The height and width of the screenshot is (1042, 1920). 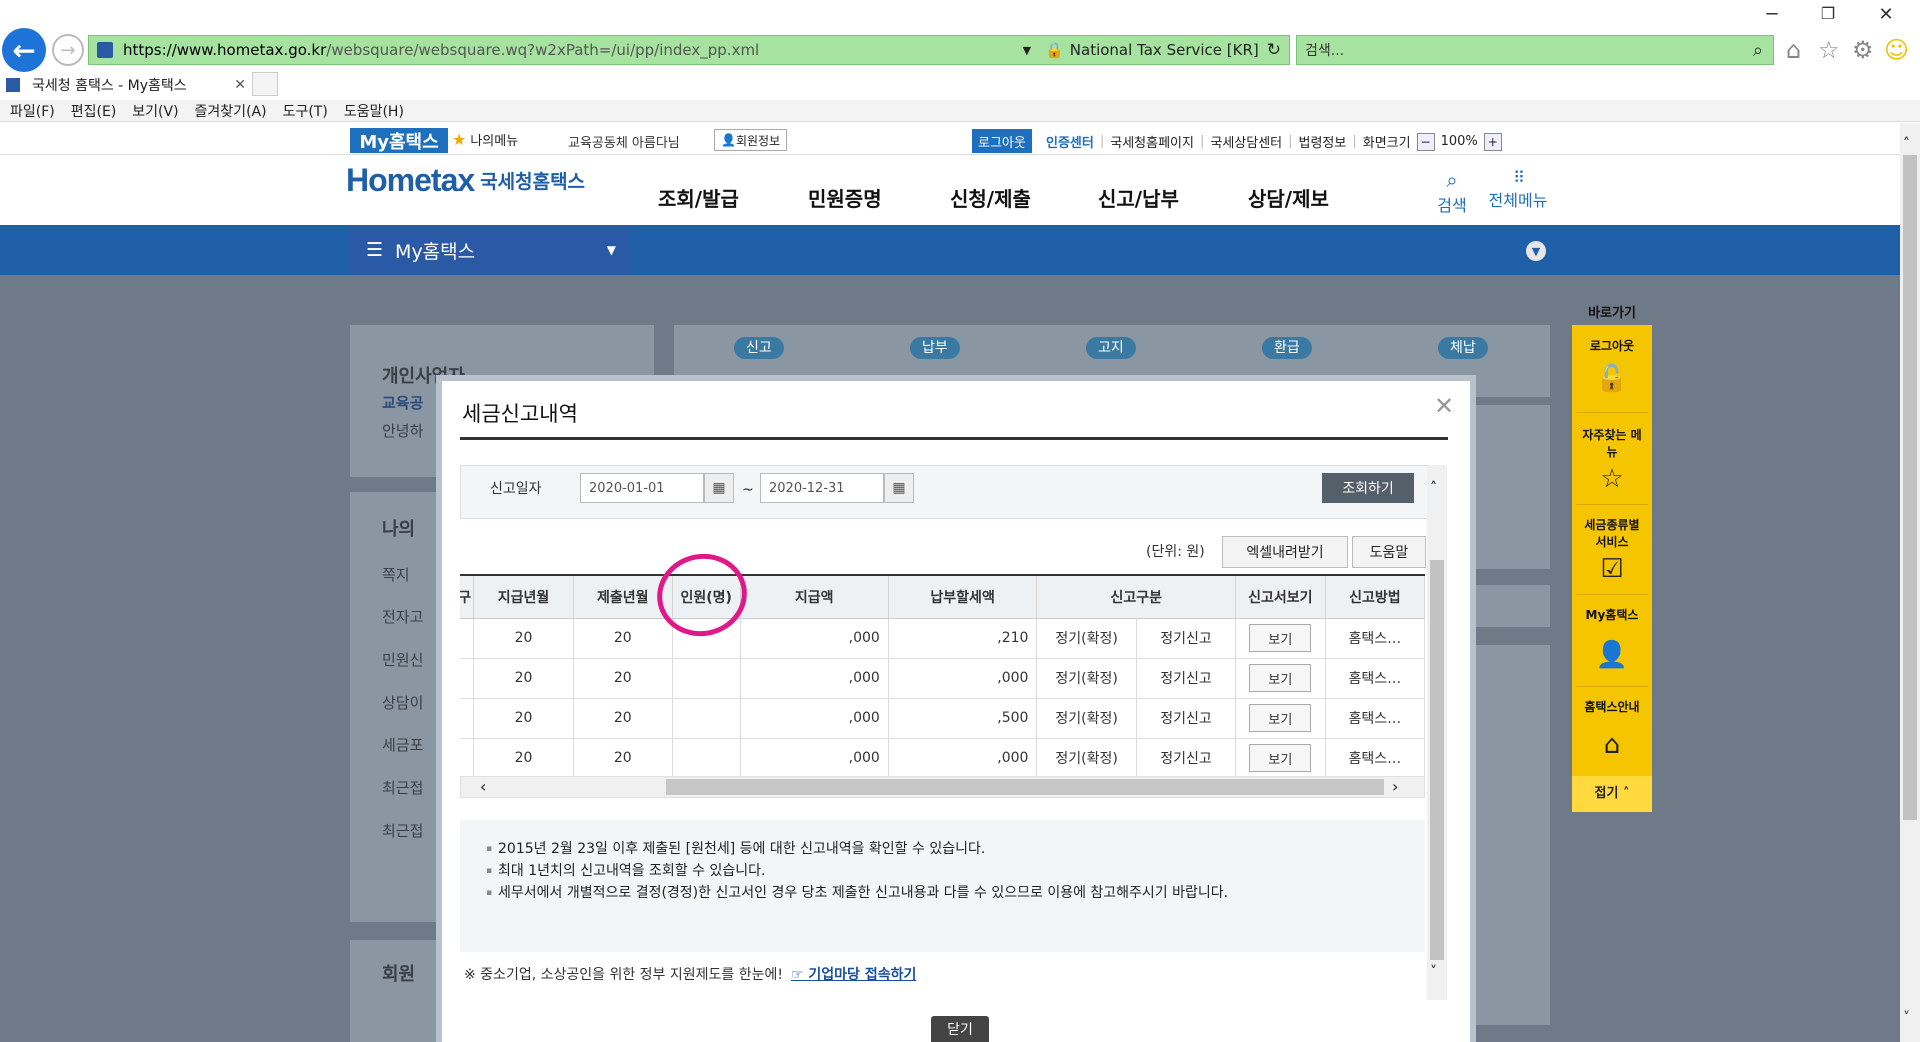 I want to click on page-scrollbar-thumb, so click(x=1910, y=487).